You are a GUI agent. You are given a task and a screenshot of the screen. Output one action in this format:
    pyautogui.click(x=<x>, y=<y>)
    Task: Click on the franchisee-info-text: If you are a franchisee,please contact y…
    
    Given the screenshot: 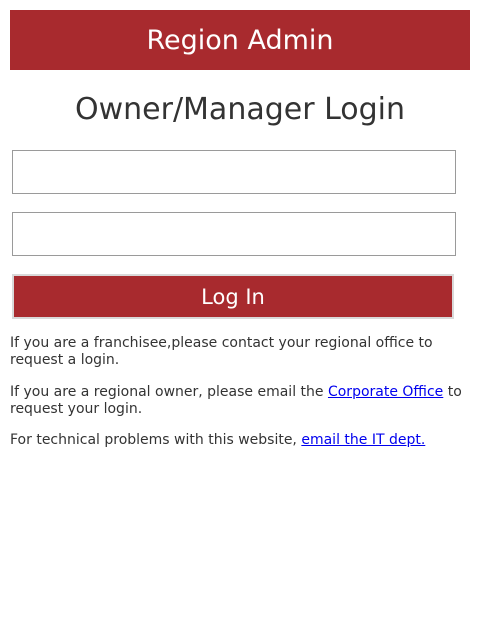 What is the action you would take?
    pyautogui.click(x=221, y=351)
    